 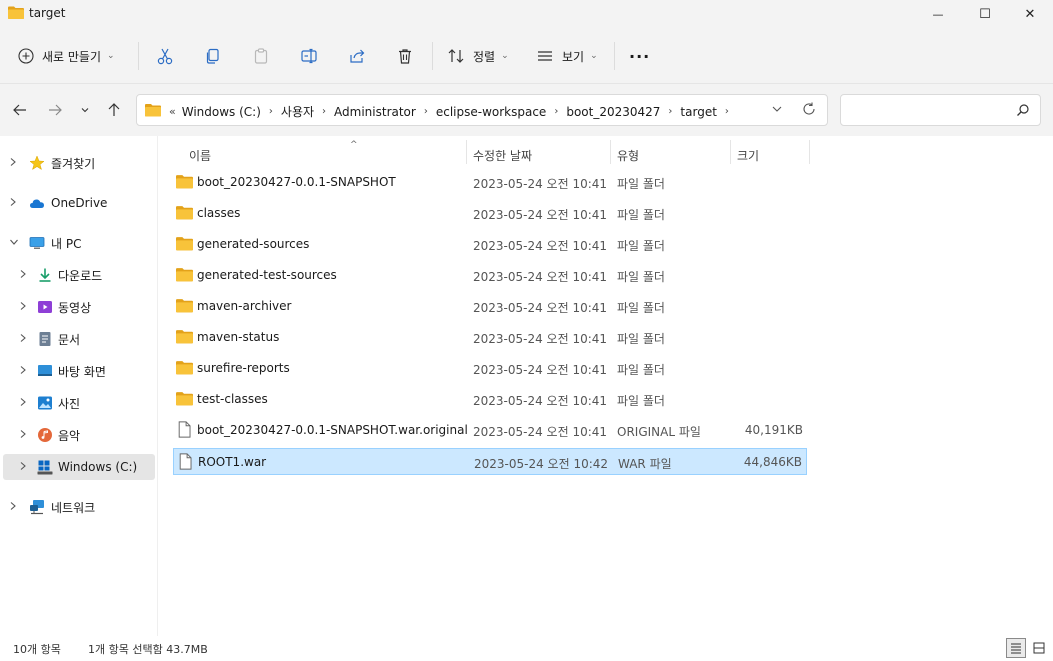 I want to click on table-row: surefire-reports 2023-05-24 오전 10:41 파일 폴더, so click(x=490, y=368).